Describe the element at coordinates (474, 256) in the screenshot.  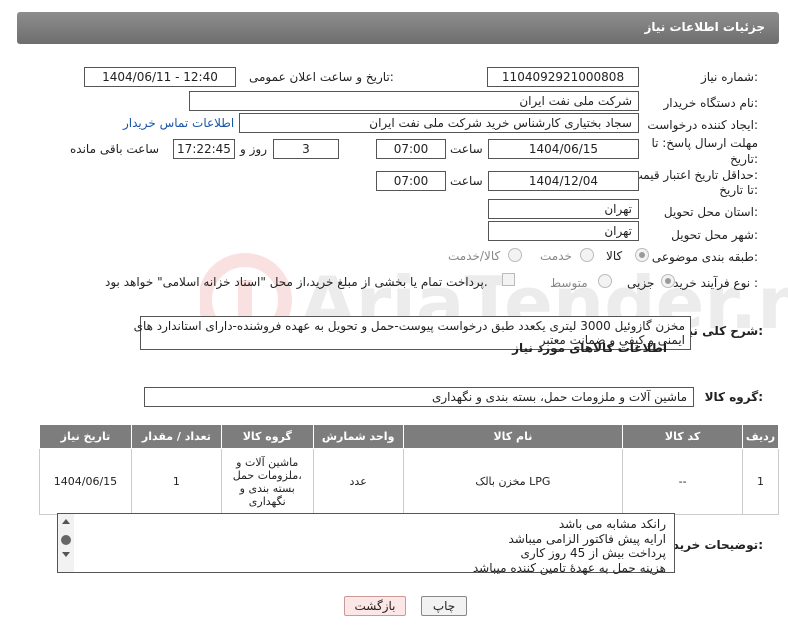
I see `category-both-label: کالا/خدمت` at that location.